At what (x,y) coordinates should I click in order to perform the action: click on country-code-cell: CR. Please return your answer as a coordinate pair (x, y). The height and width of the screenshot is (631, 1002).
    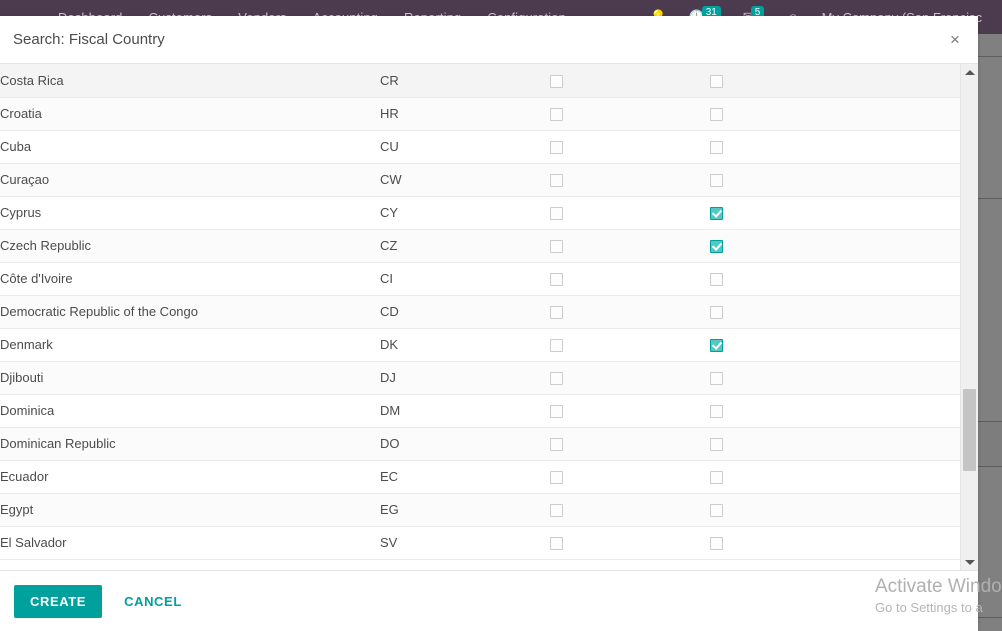
    Looking at the image, I should click on (389, 80).